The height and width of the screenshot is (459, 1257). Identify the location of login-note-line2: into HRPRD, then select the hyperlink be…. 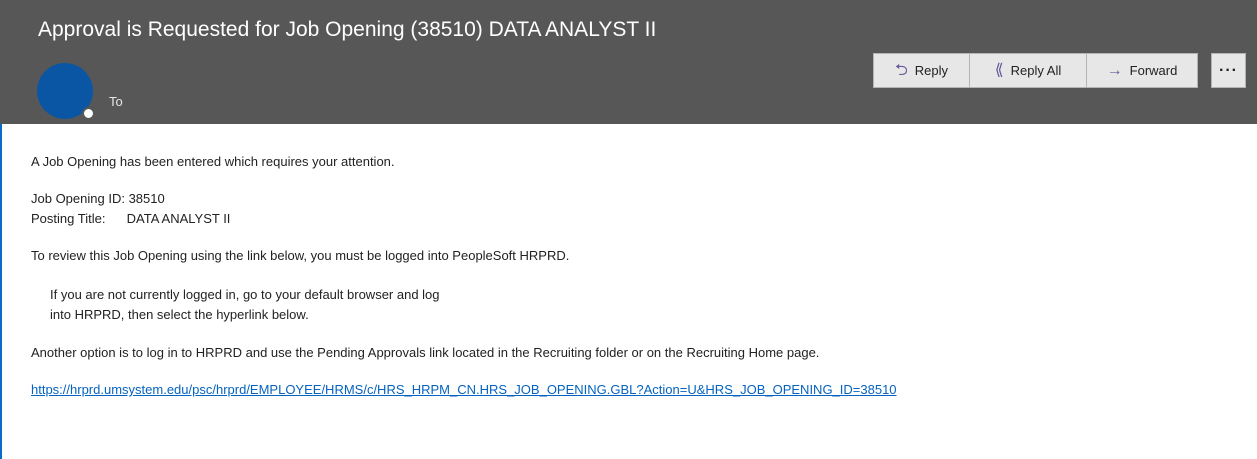
(179, 314).